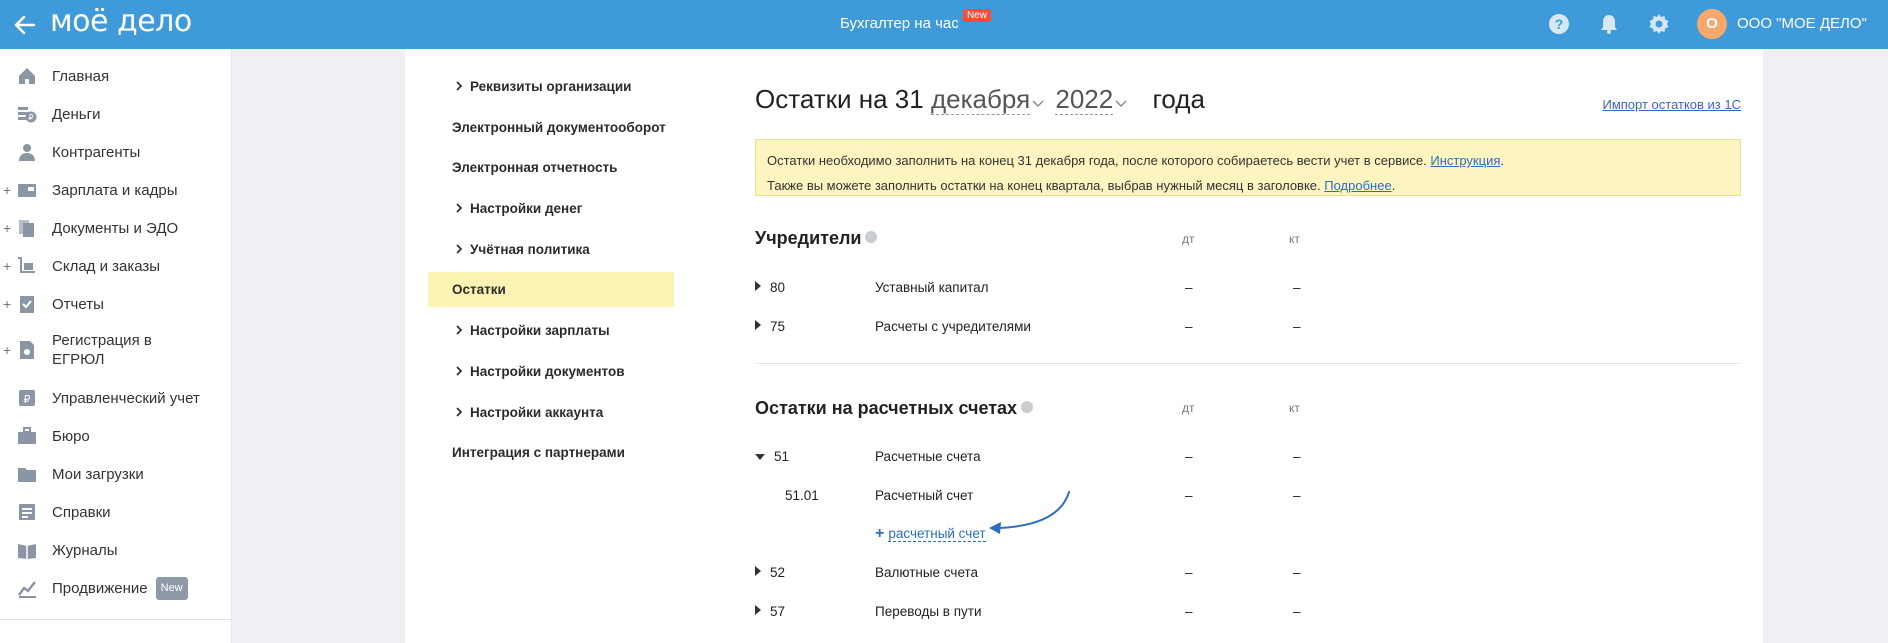 This screenshot has height=643, width=1888. Describe the element at coordinates (27, 350) in the screenshot. I see `registration-icon` at that location.